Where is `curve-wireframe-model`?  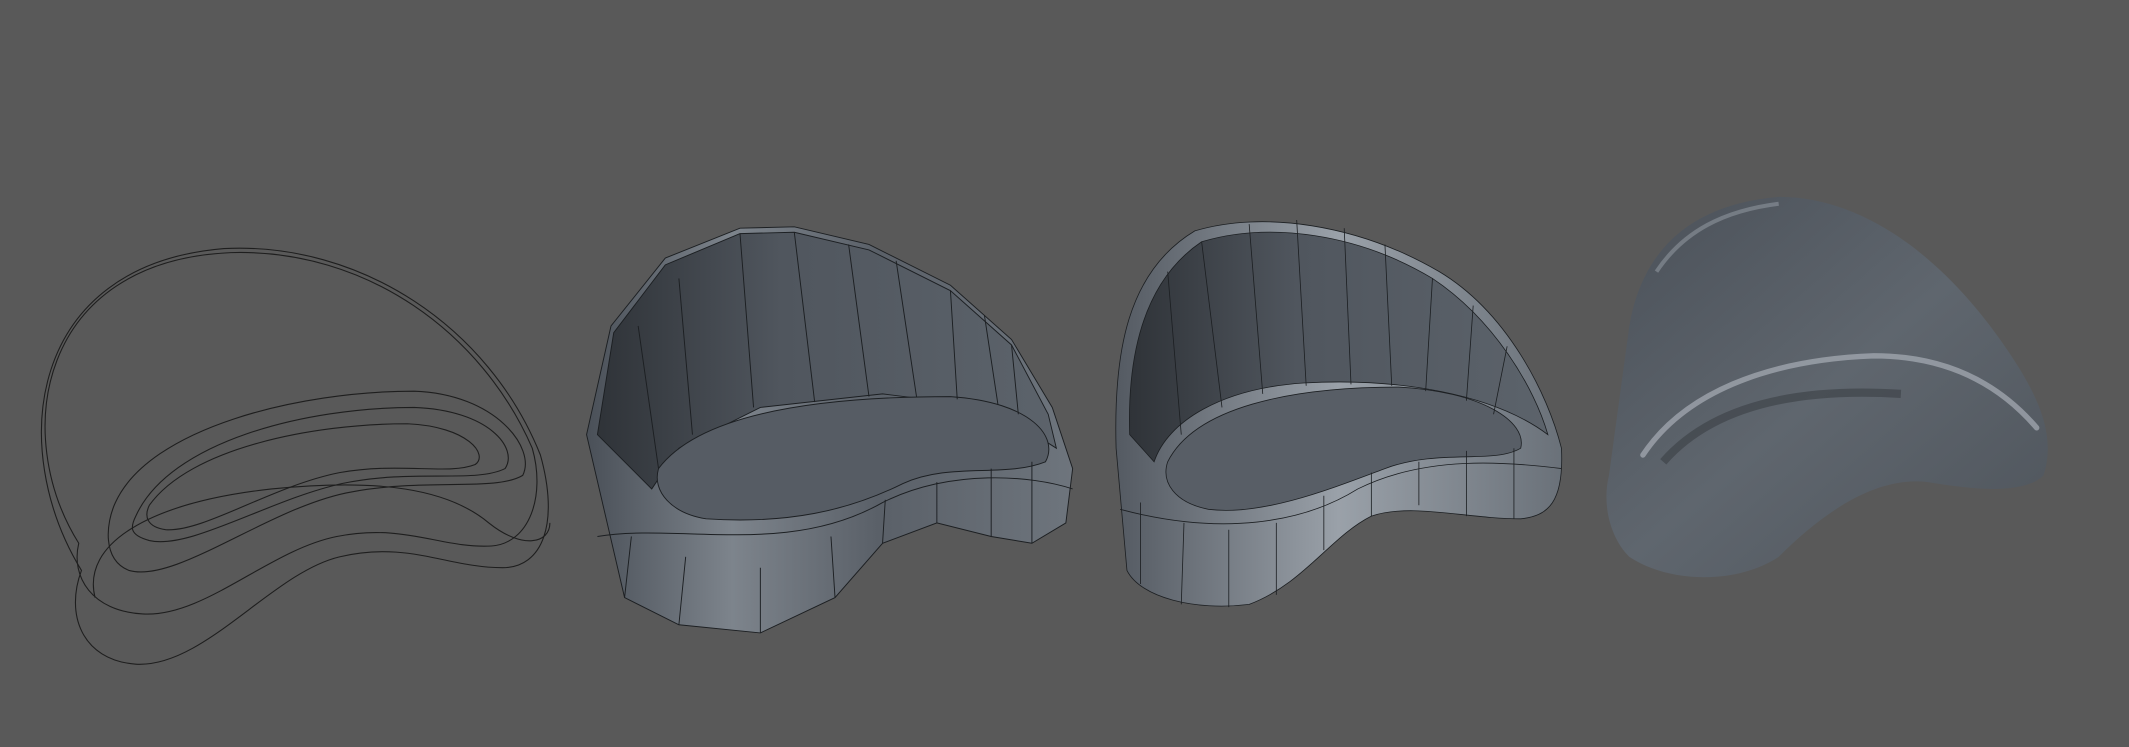
curve-wireframe-model is located at coordinates (295, 456).